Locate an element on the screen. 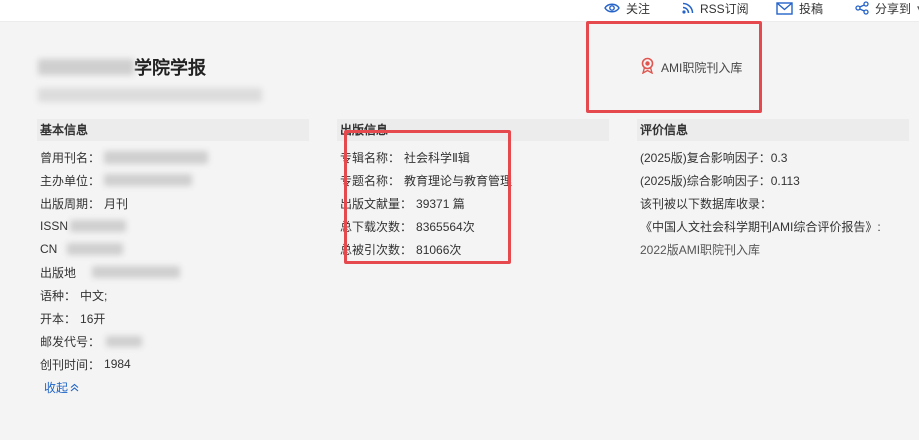 This screenshot has width=919, height=440. double-chevron-up-icon is located at coordinates (74, 388).